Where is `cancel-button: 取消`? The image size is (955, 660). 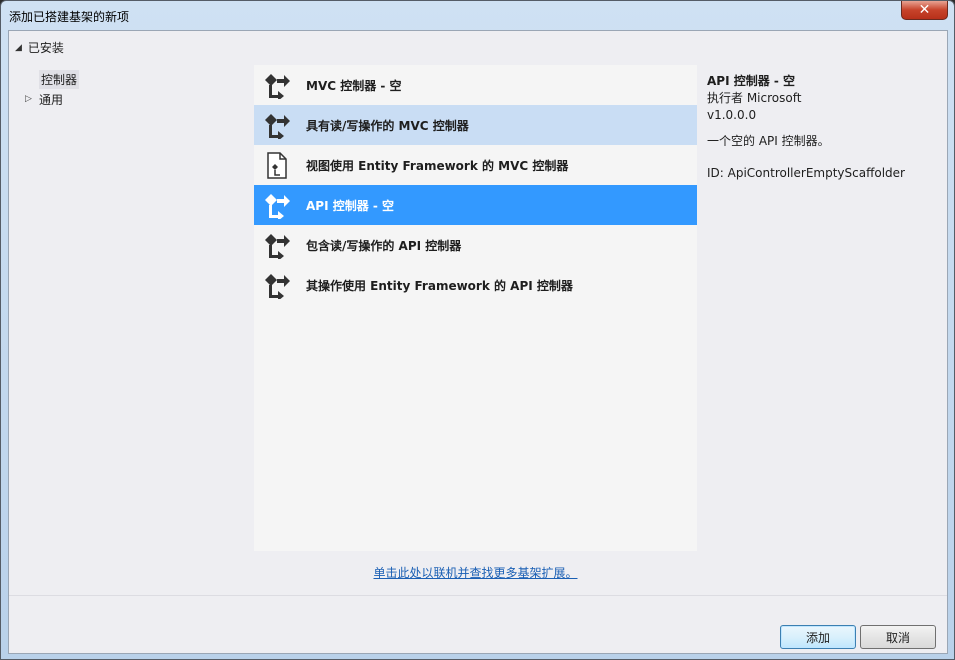 cancel-button: 取消 is located at coordinates (898, 637).